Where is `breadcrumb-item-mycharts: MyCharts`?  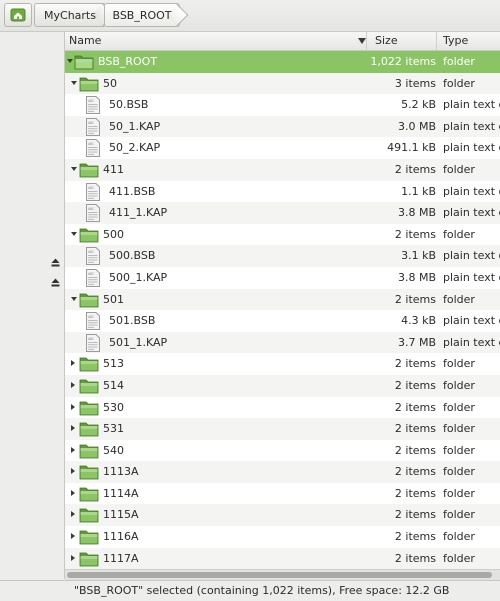
breadcrumb-item-mycharts: MyCharts is located at coordinates (74, 15).